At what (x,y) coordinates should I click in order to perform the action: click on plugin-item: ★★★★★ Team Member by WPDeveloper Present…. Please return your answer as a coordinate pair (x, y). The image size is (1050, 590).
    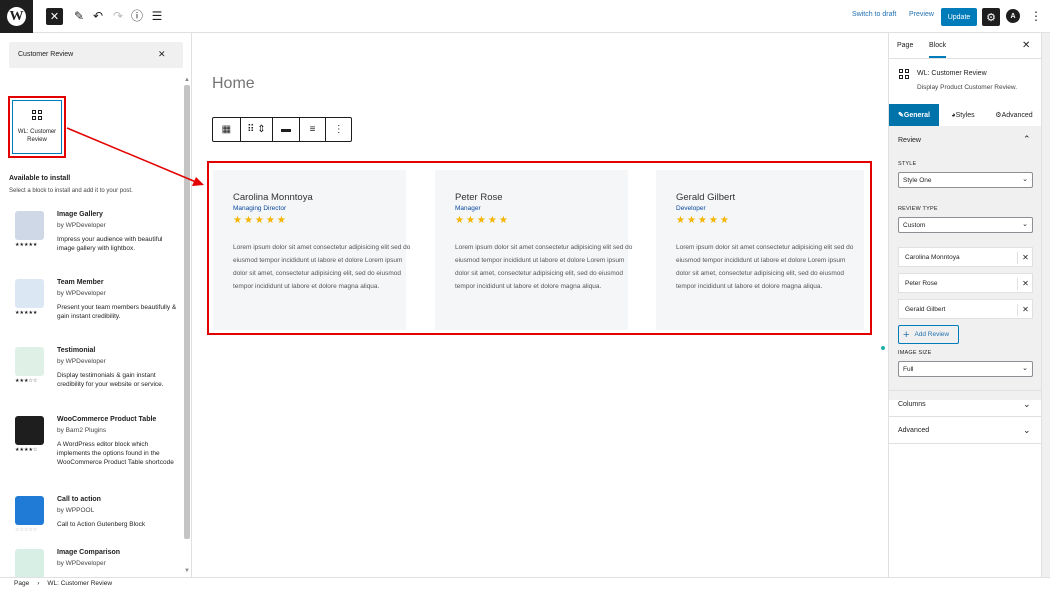
    Looking at the image, I should click on (100, 309).